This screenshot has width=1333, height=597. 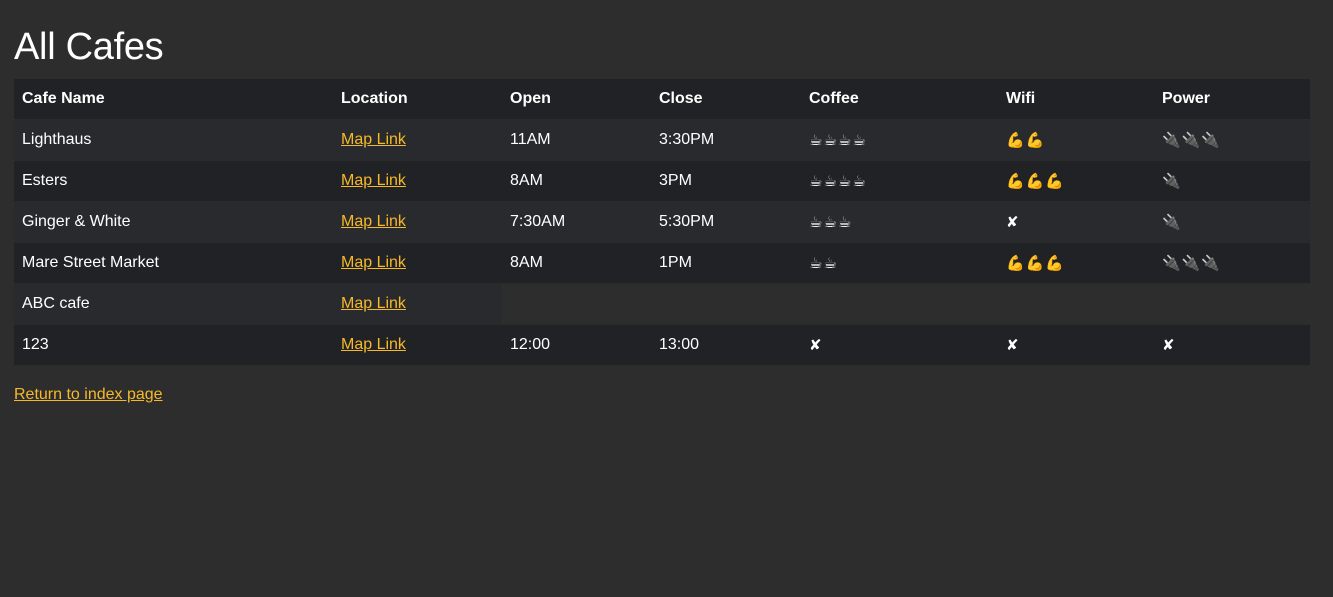 I want to click on cafe-name-cell: 123, so click(x=173, y=345).